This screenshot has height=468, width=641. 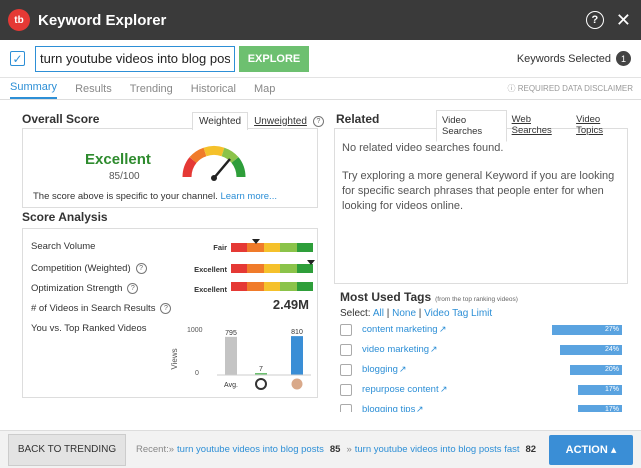 What do you see at coordinates (400, 389) in the screenshot?
I see `tag-name: repurpose content` at bounding box center [400, 389].